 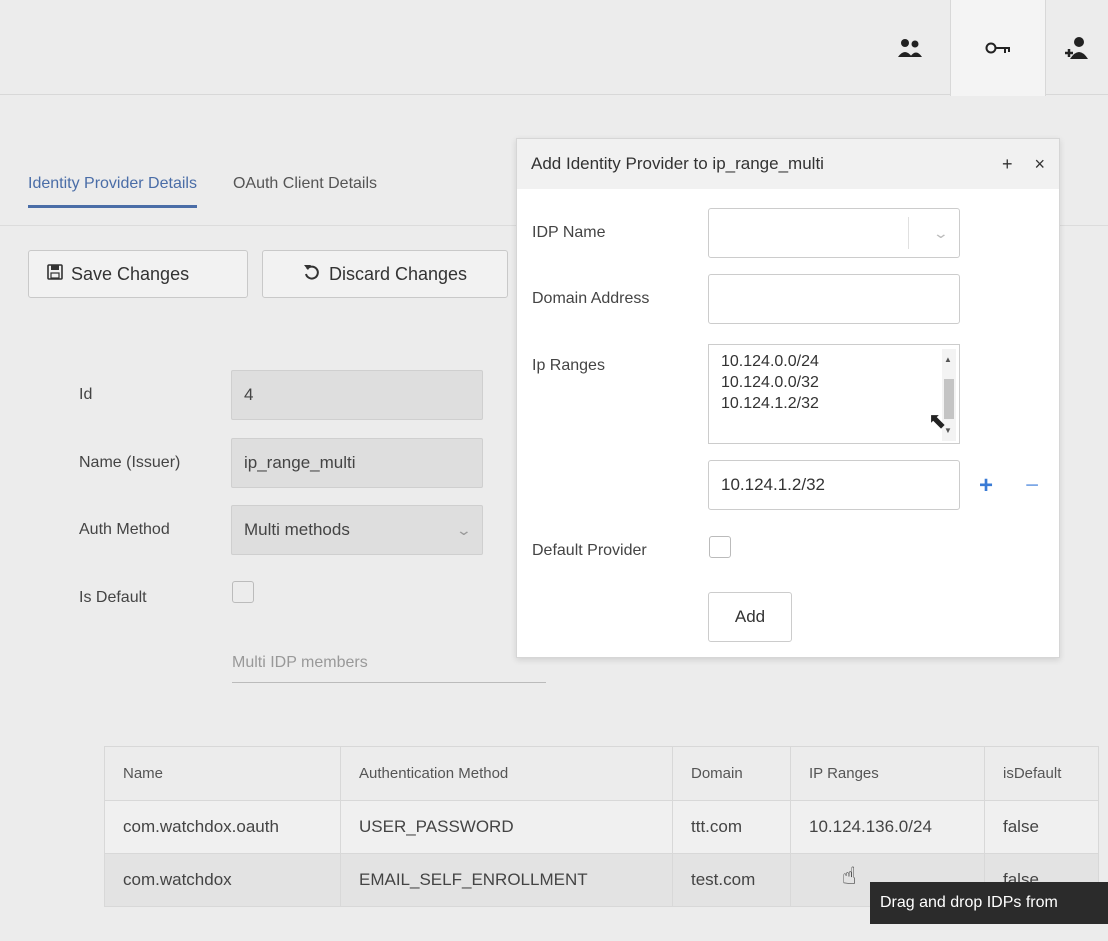 What do you see at coordinates (130, 462) in the screenshot?
I see `name-label: Name (Issuer)` at bounding box center [130, 462].